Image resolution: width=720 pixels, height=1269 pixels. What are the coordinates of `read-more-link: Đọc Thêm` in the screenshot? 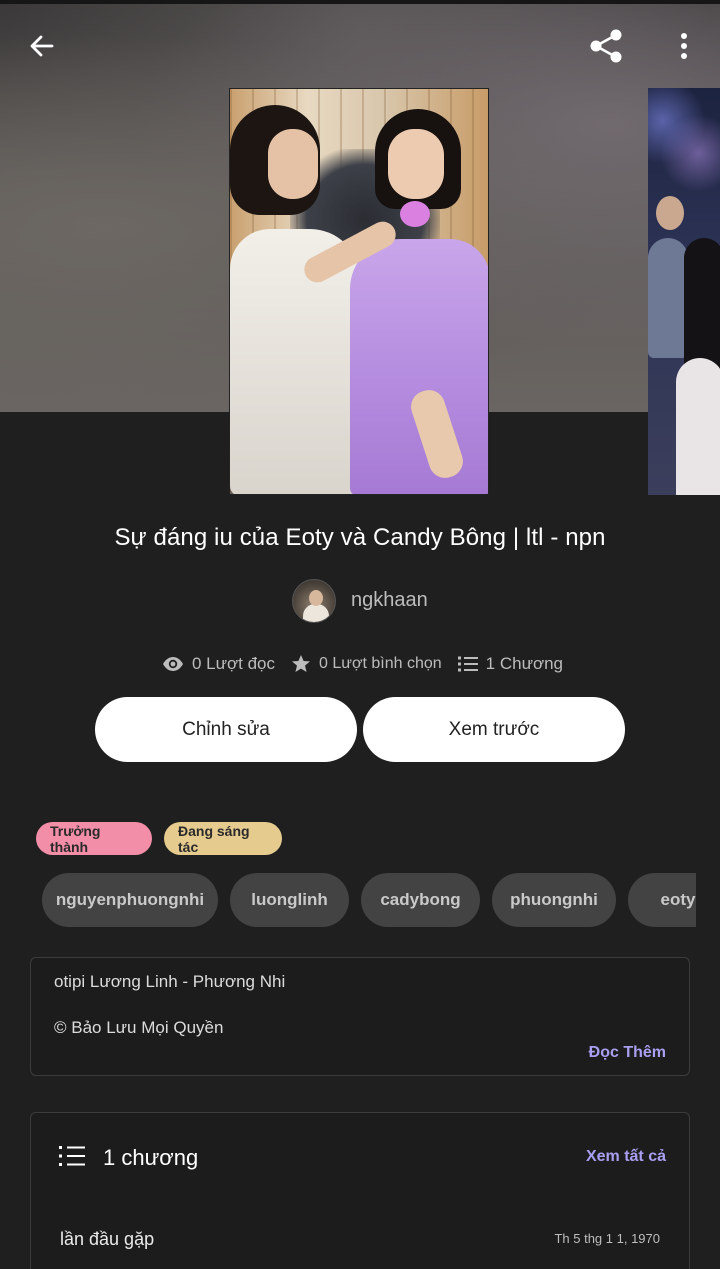 It's located at (627, 1053).